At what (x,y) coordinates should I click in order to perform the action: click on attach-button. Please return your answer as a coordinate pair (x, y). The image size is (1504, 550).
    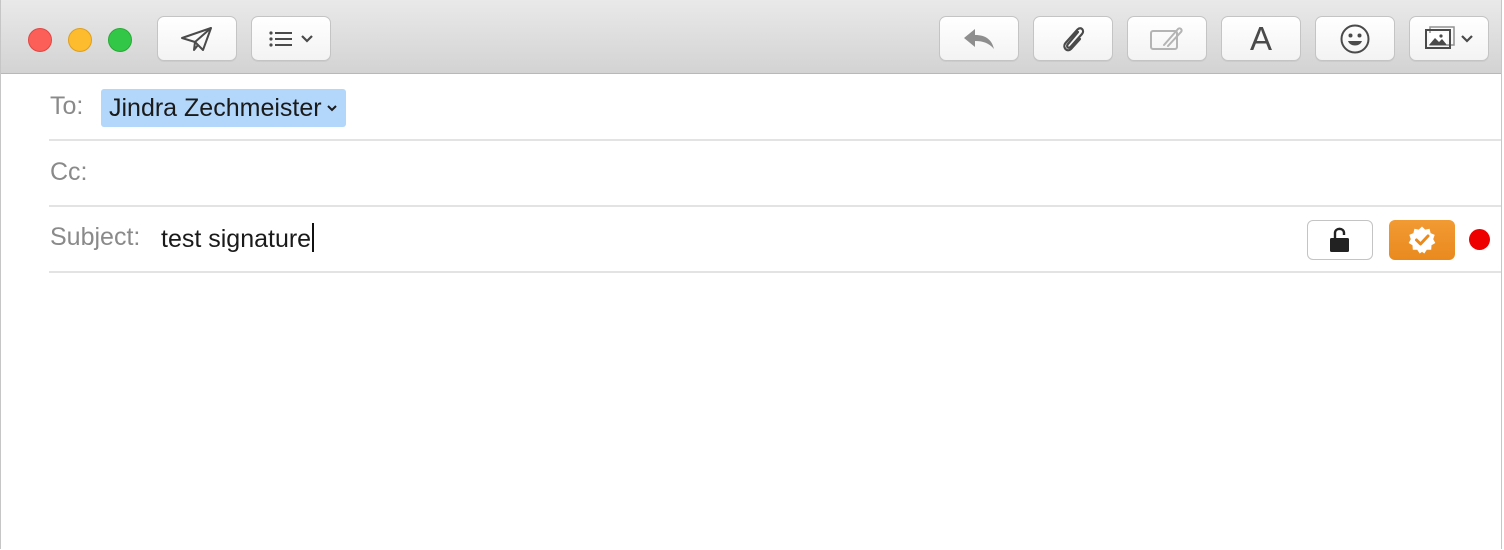
    Looking at the image, I should click on (1073, 38).